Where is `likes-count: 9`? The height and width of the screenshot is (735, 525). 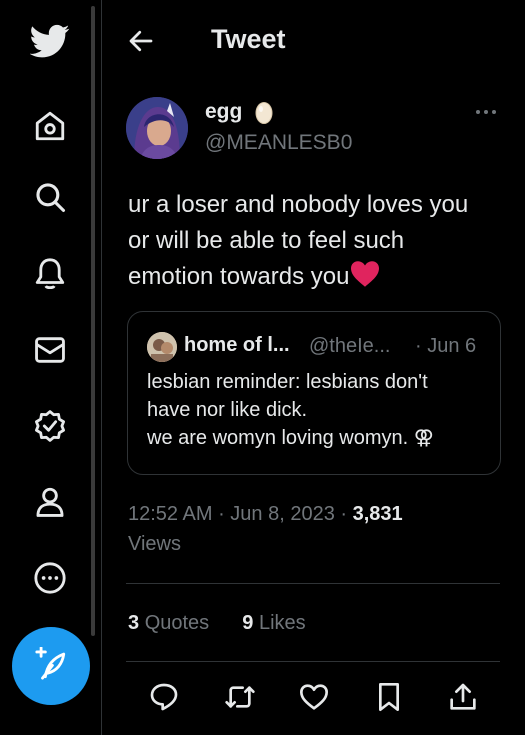 likes-count: 9 is located at coordinates (248, 623).